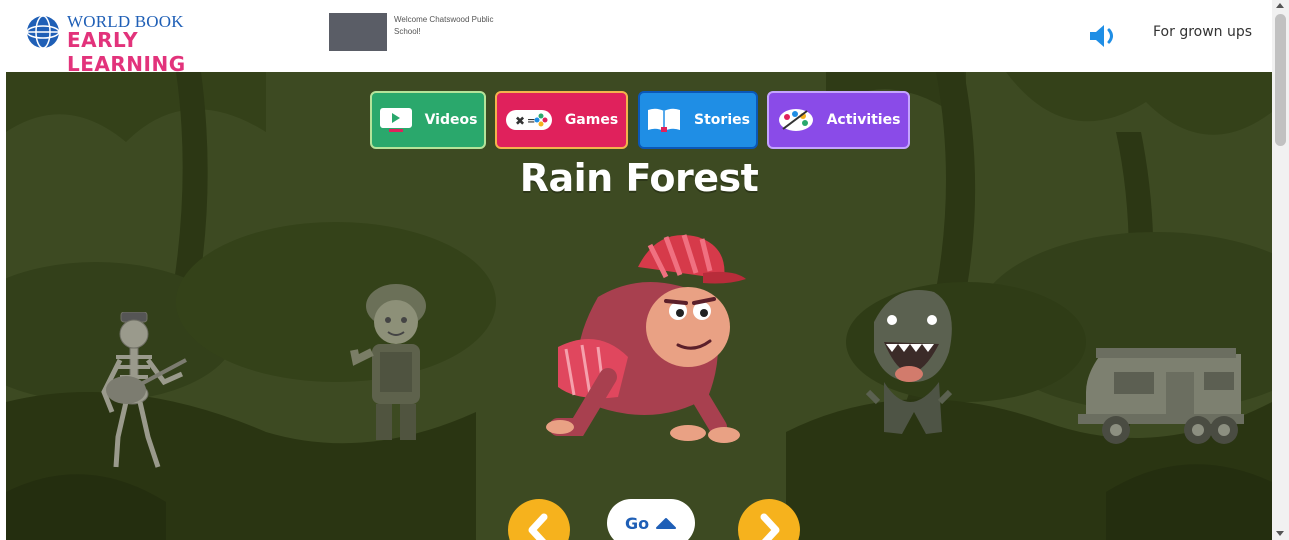 The height and width of the screenshot is (540, 1289). What do you see at coordinates (1161, 396) in the screenshot?
I see `camper-van-character` at bounding box center [1161, 396].